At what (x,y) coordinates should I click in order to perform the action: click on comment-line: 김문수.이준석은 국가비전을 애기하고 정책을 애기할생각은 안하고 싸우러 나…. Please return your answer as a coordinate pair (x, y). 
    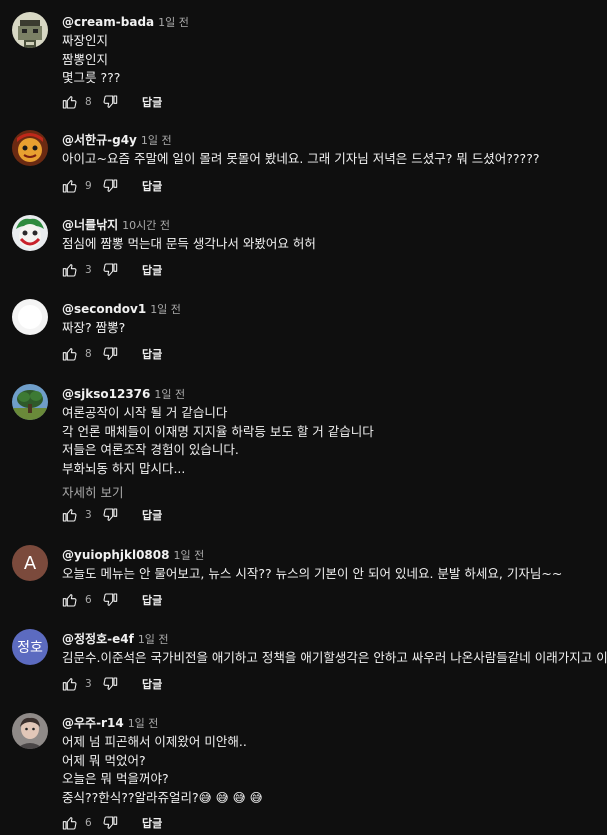
    Looking at the image, I should click on (334, 657).